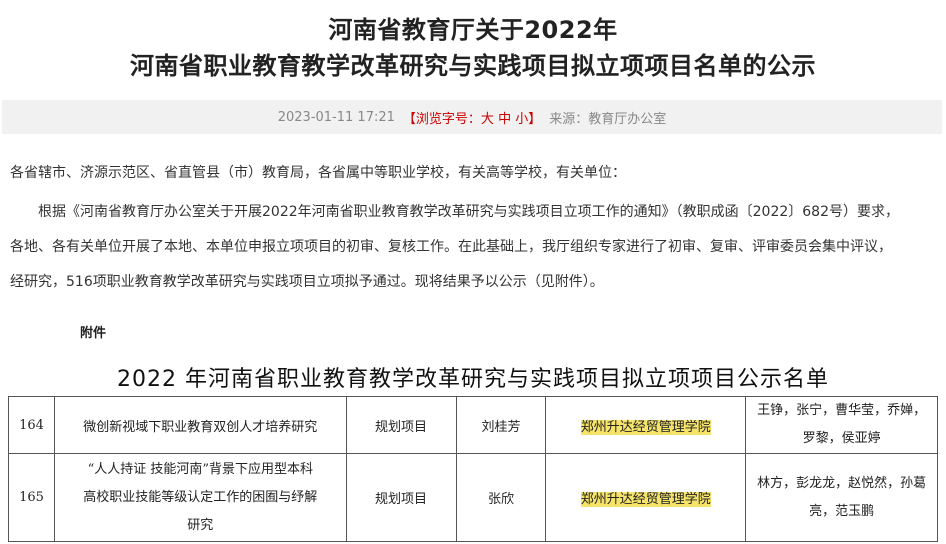 This screenshot has height=544, width=946. I want to click on font-size-large-link: 大, so click(487, 119).